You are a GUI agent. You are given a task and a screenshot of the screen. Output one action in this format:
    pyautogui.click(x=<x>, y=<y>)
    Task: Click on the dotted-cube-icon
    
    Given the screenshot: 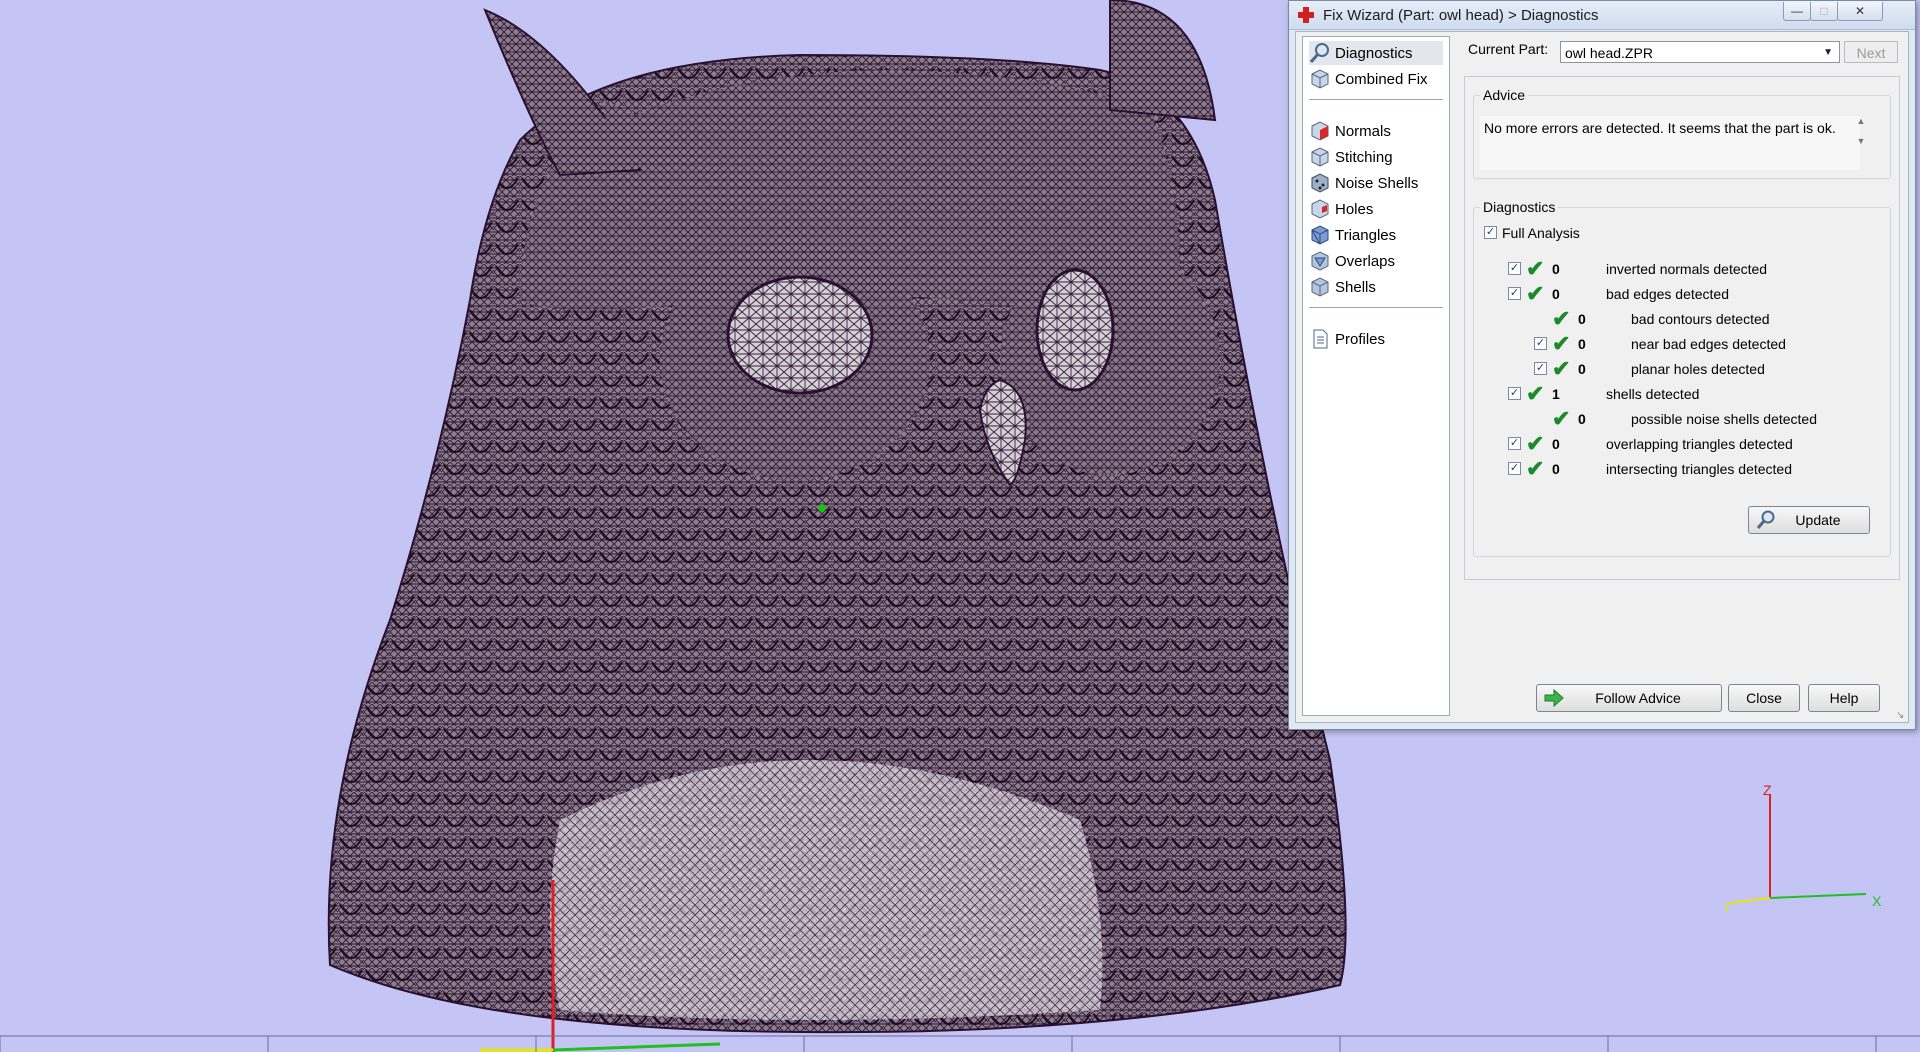 What is the action you would take?
    pyautogui.click(x=1320, y=183)
    